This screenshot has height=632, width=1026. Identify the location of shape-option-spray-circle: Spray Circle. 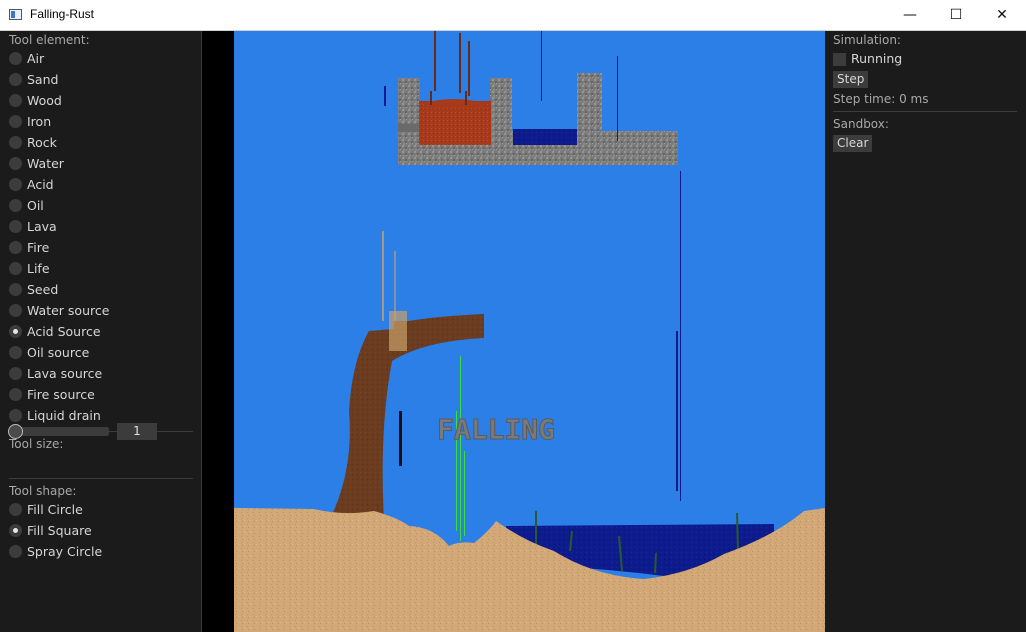
(55, 551).